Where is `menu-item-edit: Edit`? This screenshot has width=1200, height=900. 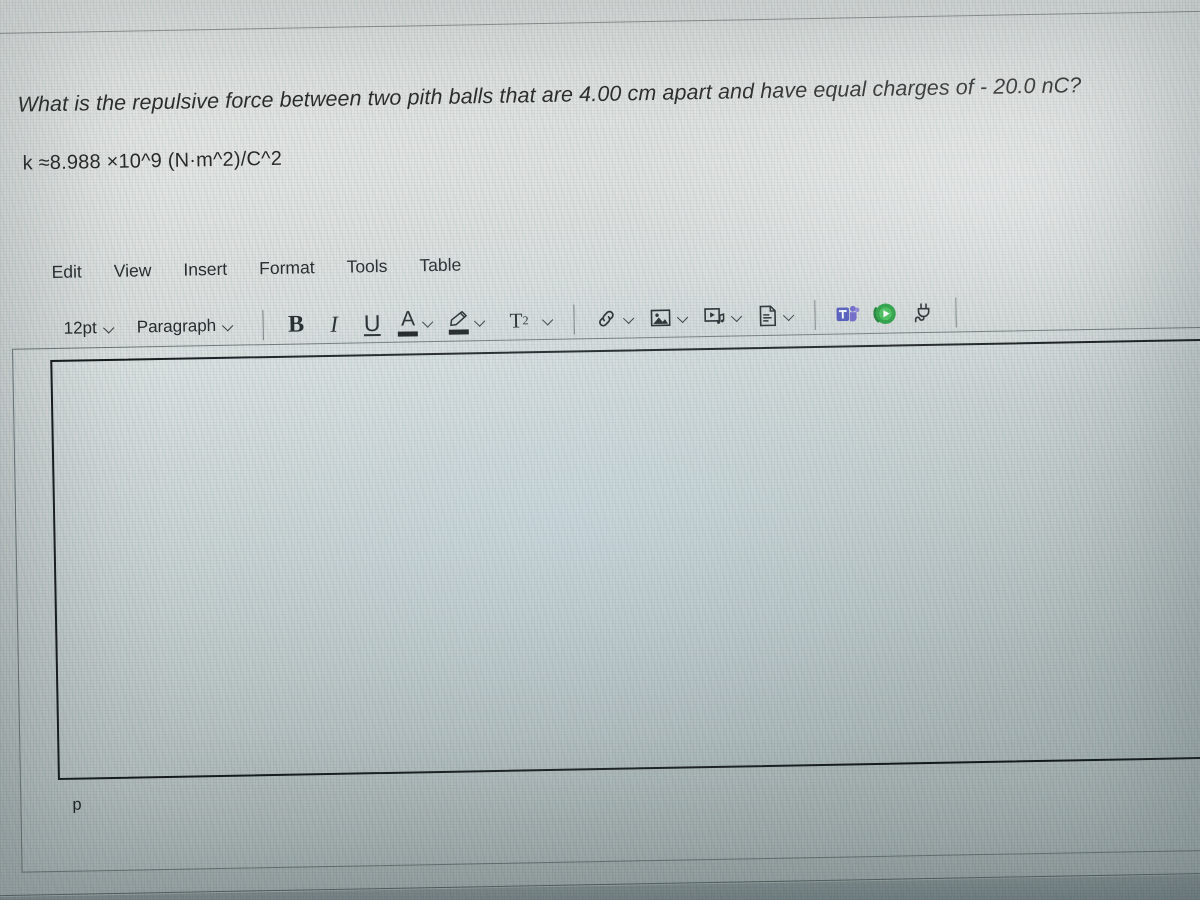
menu-item-edit: Edit is located at coordinates (66, 272).